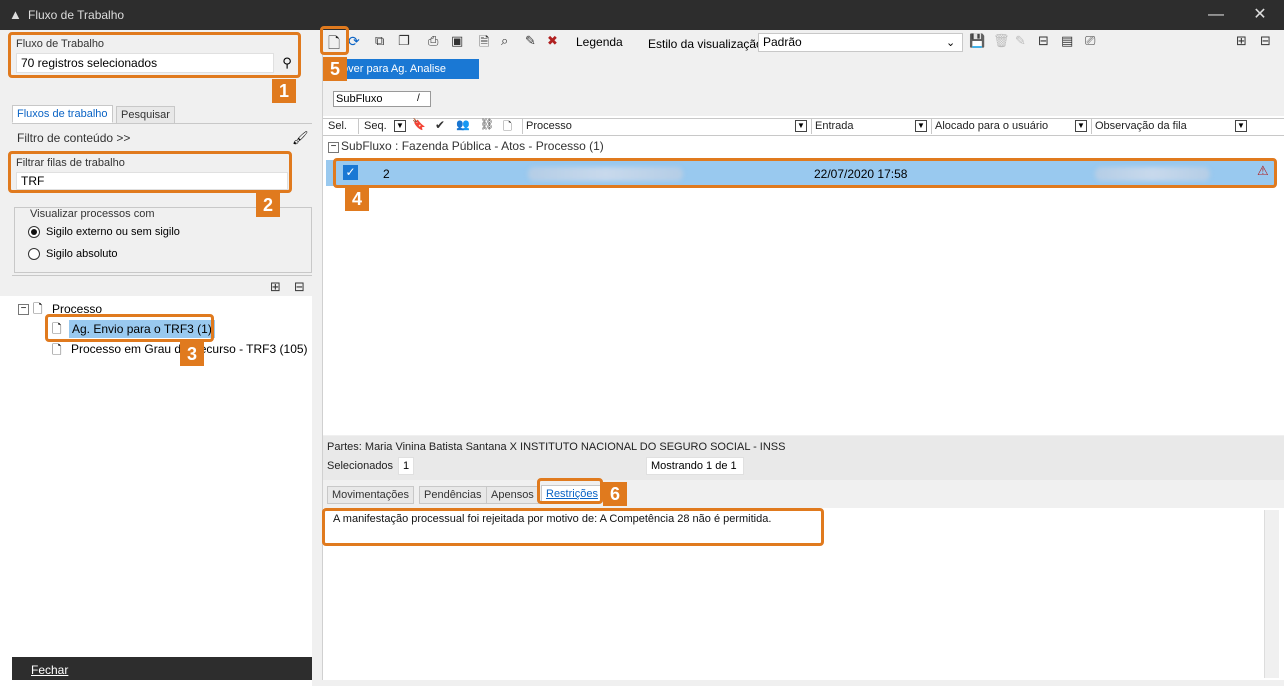  I want to click on remove-comment-icon: ✖, so click(552, 41).